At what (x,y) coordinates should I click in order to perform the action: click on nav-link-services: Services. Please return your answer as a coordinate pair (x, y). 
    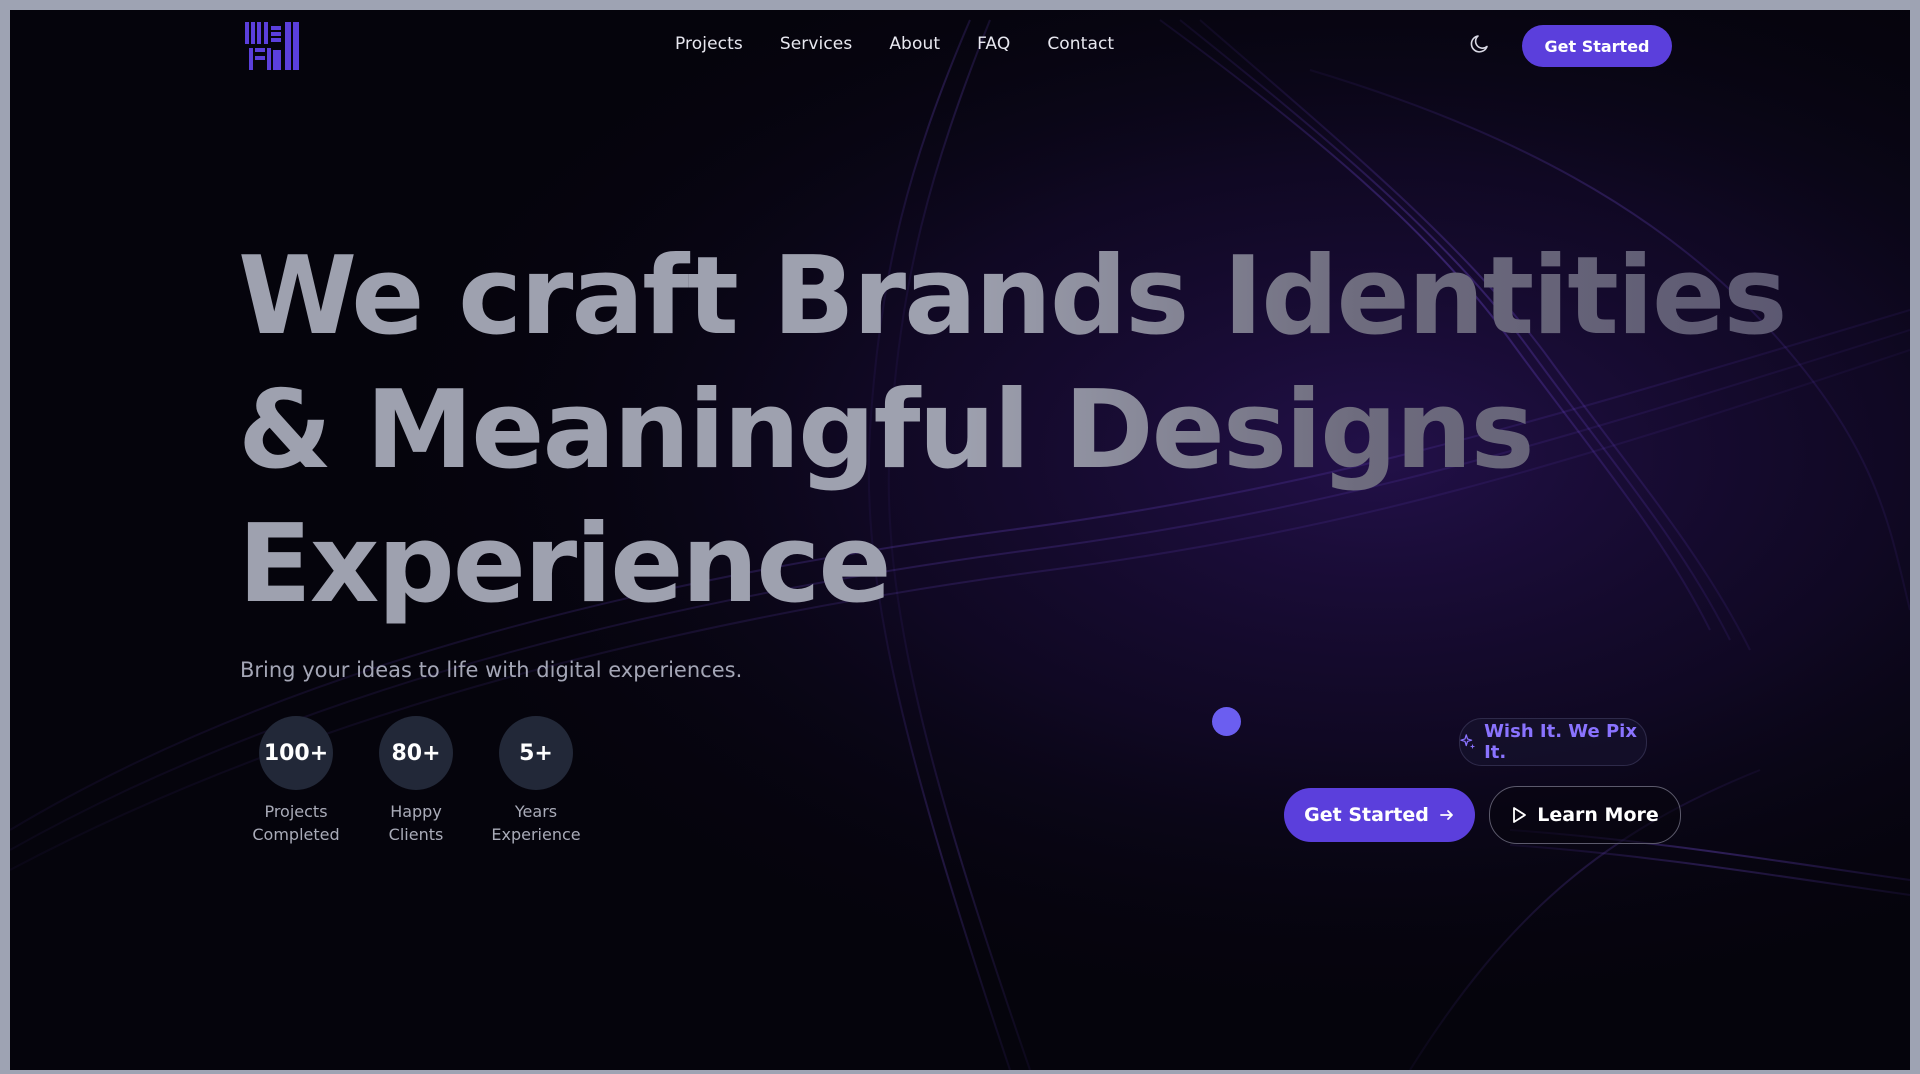
    Looking at the image, I should click on (816, 44).